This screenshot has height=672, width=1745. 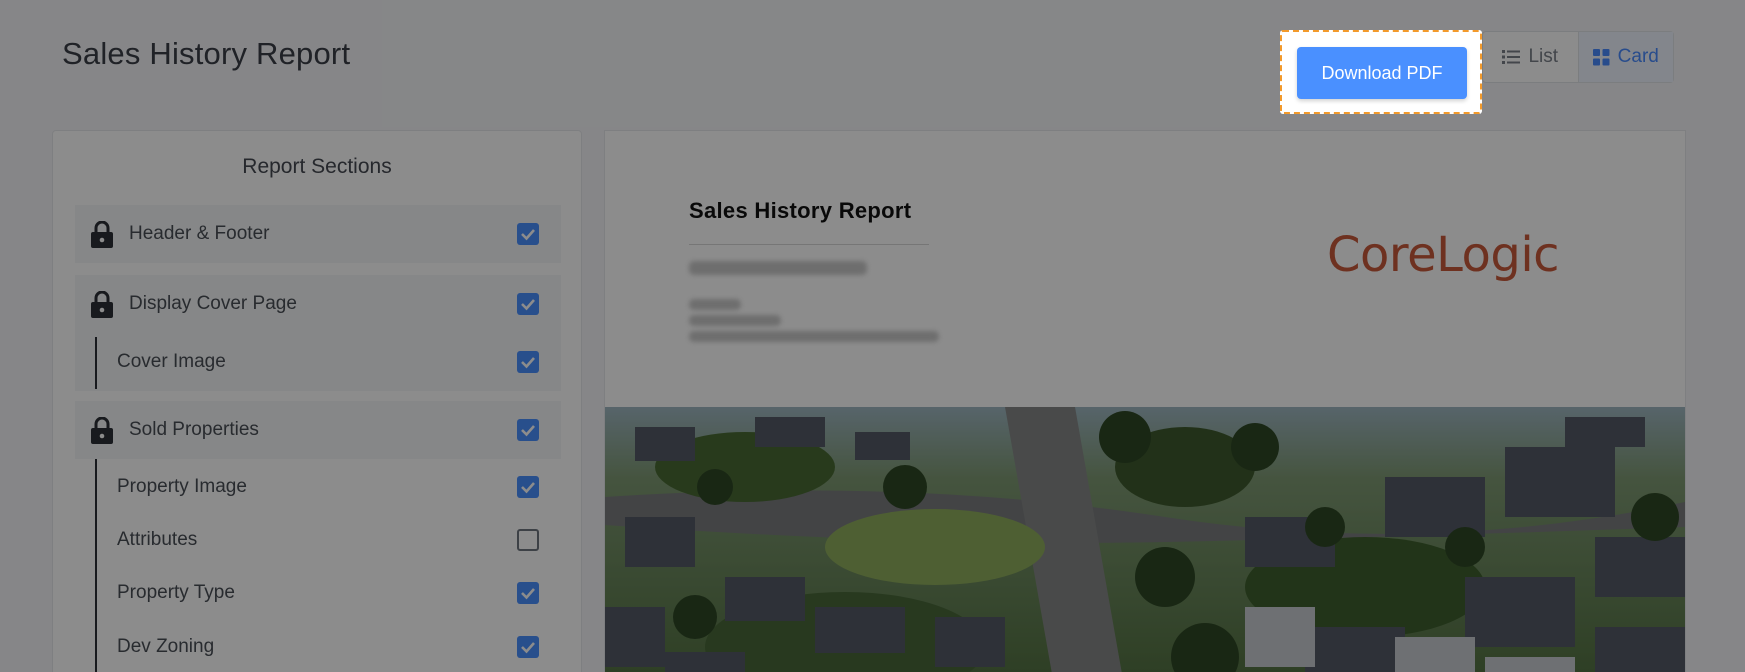 I want to click on grid-icon, so click(x=1601, y=56).